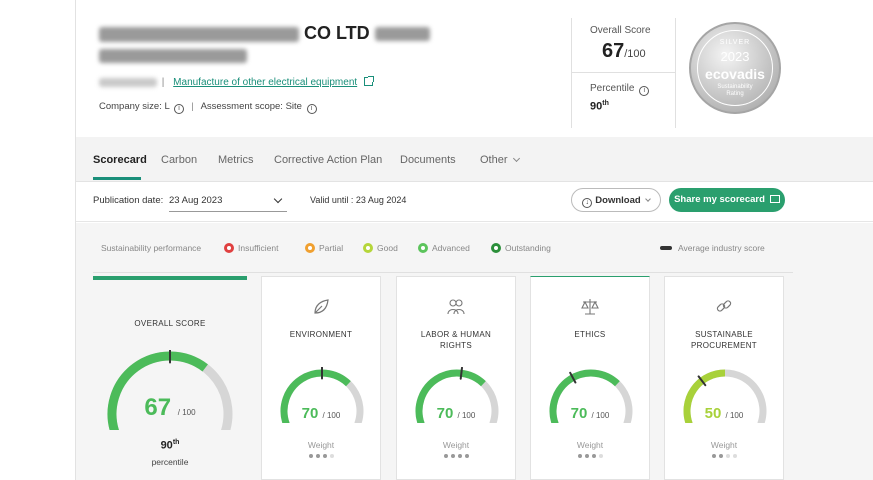  What do you see at coordinates (428, 160) in the screenshot?
I see `tab-documents: Documents` at bounding box center [428, 160].